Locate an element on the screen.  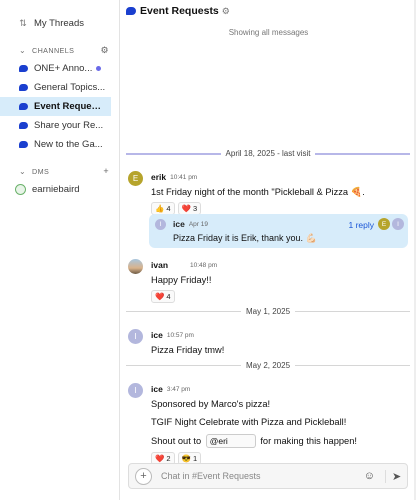
reply-text: Pizza Friday it is Erik, thank you. 💪🏻 is located at coordinates (245, 238).